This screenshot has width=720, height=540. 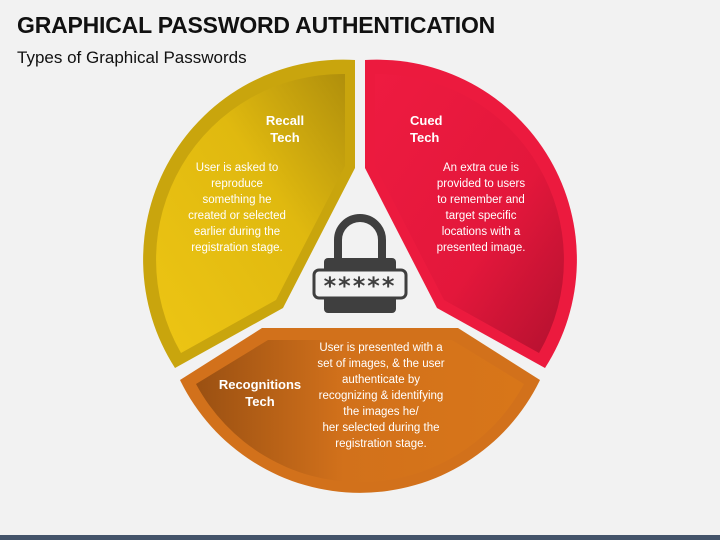 I want to click on footer-bar, so click(x=360, y=537).